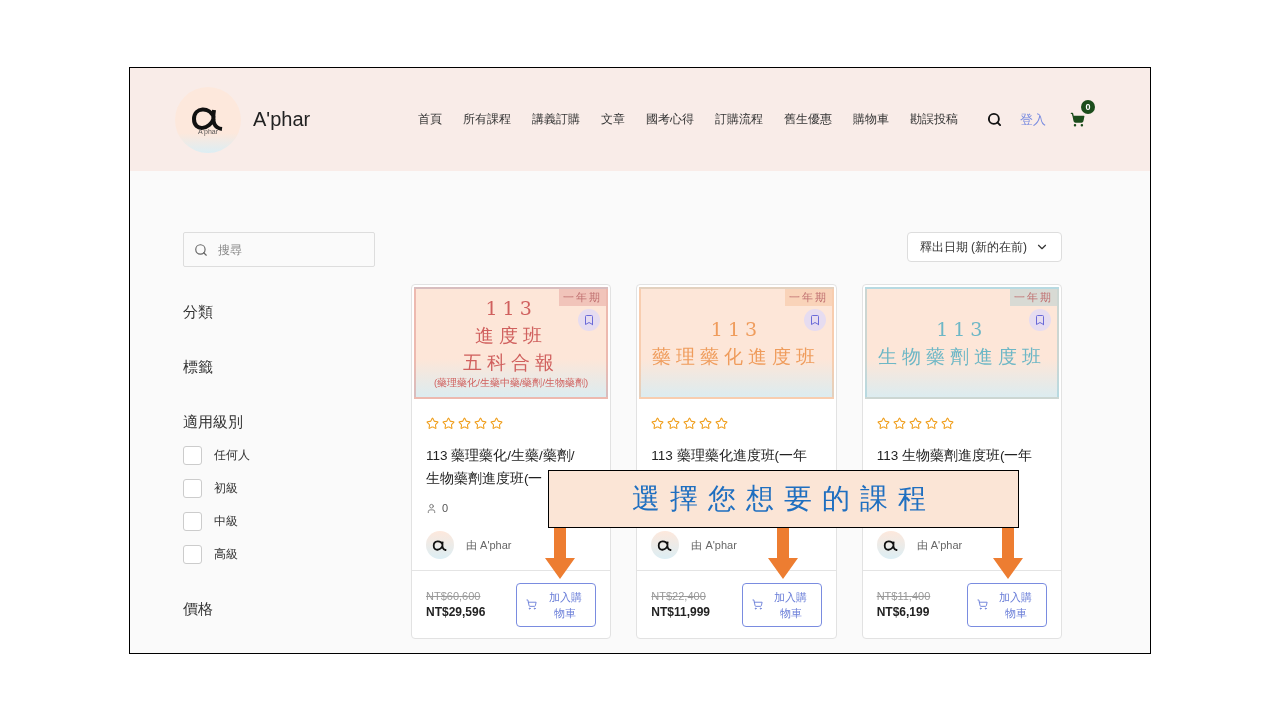 This screenshot has height=720, width=1280. What do you see at coordinates (681, 612) in the screenshot?
I see `sale-price: NT$11,999` at bounding box center [681, 612].